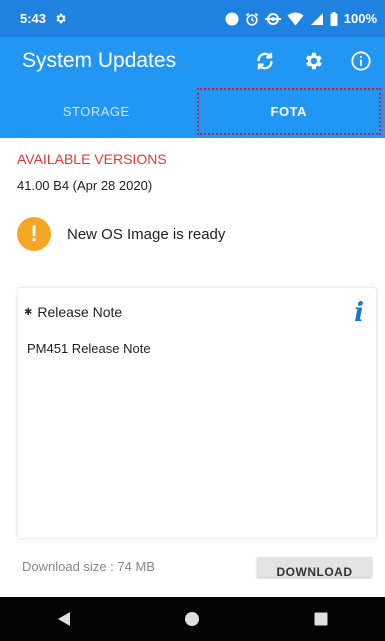  I want to click on sync-button, so click(265, 61).